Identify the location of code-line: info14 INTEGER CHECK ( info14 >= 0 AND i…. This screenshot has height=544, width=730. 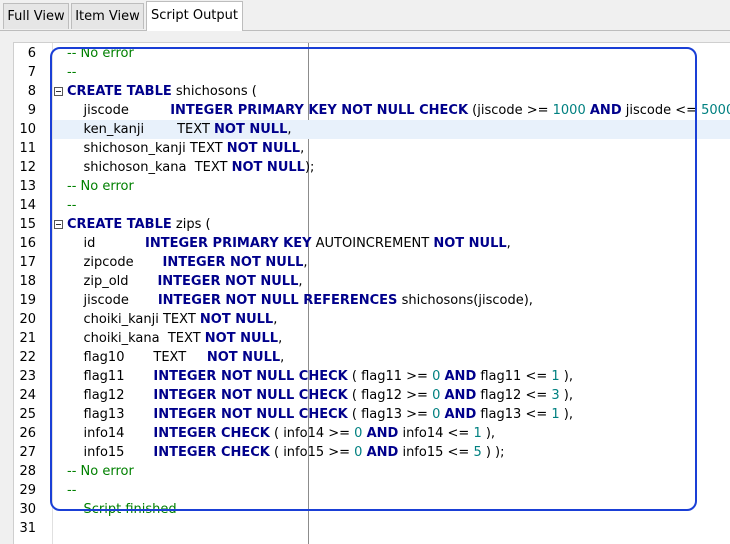
(281, 433).